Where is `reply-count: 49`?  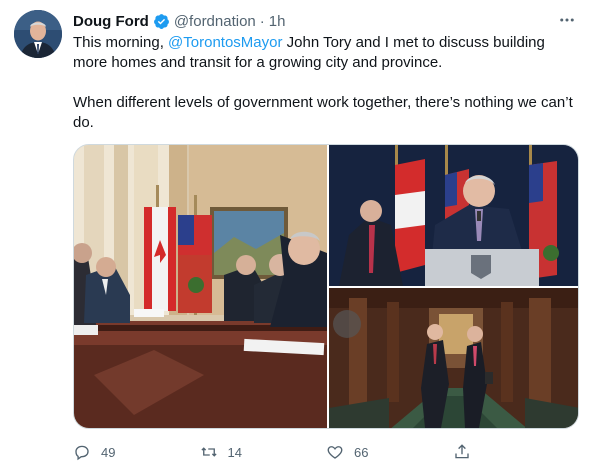 reply-count: 49 is located at coordinates (108, 452).